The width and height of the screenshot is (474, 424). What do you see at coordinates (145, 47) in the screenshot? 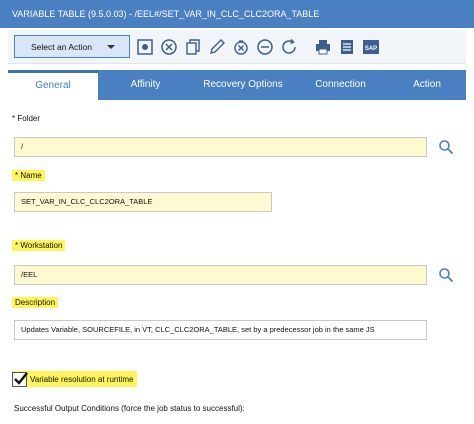
I see `save-icon` at bounding box center [145, 47].